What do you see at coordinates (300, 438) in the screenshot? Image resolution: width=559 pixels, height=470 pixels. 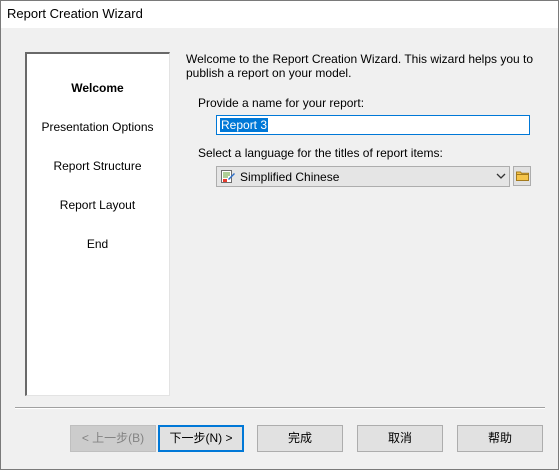 I see `finish-button: 完成` at bounding box center [300, 438].